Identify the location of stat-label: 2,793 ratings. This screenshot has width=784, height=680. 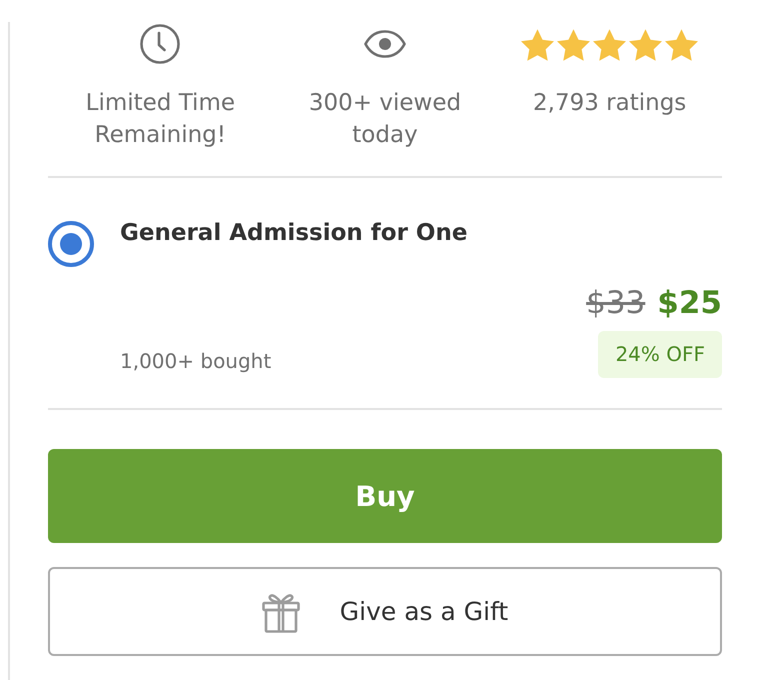
(609, 103).